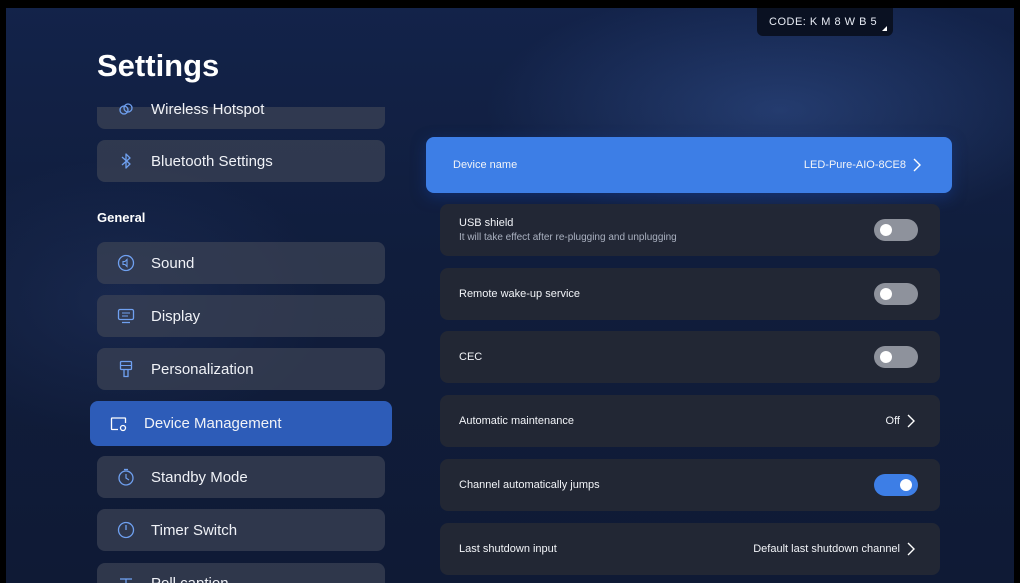 This screenshot has width=1020, height=583. I want to click on sidebar-item-label: Display, so click(176, 316).